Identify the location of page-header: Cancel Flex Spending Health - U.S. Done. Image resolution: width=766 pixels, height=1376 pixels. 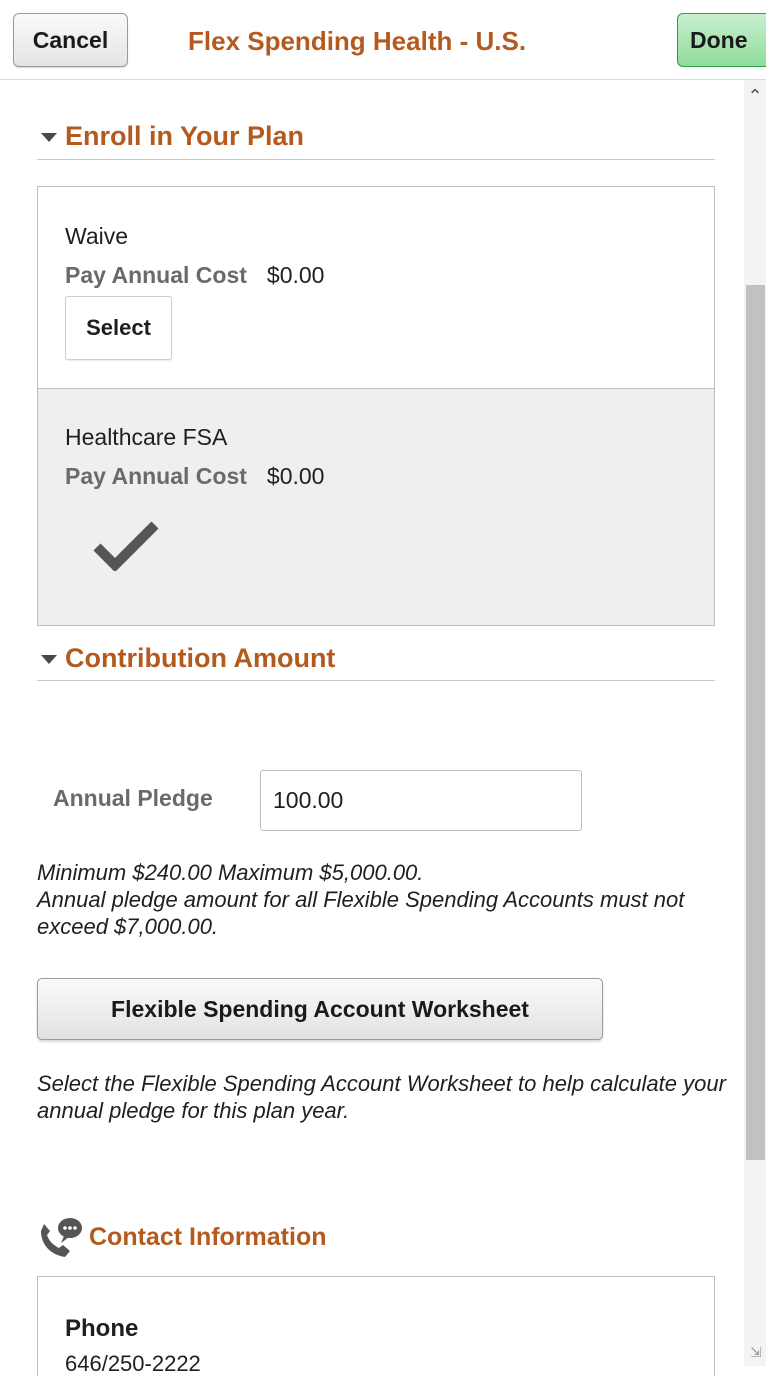
(383, 40).